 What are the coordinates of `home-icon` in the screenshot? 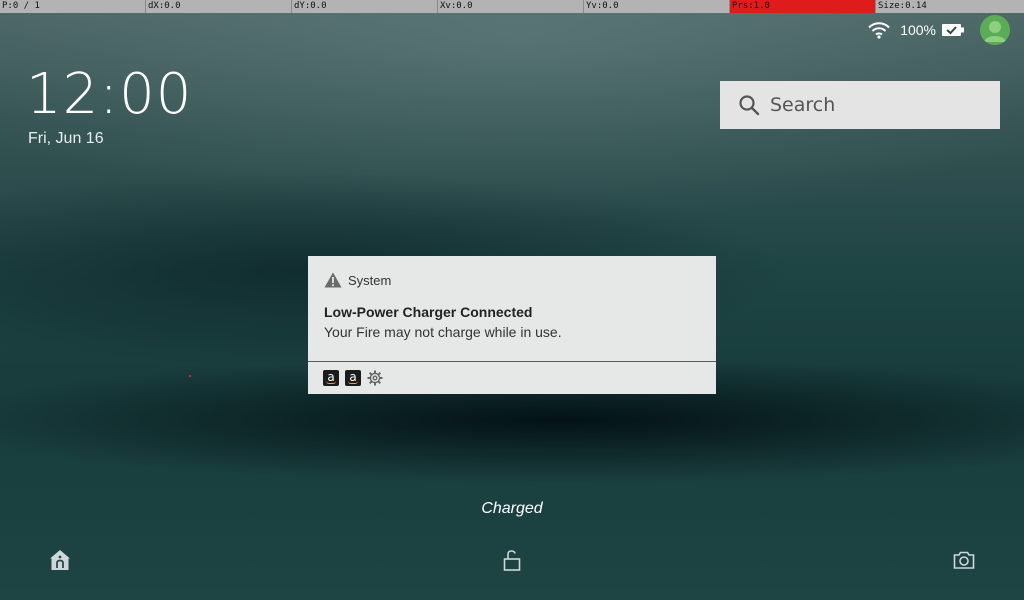 It's located at (60, 560).